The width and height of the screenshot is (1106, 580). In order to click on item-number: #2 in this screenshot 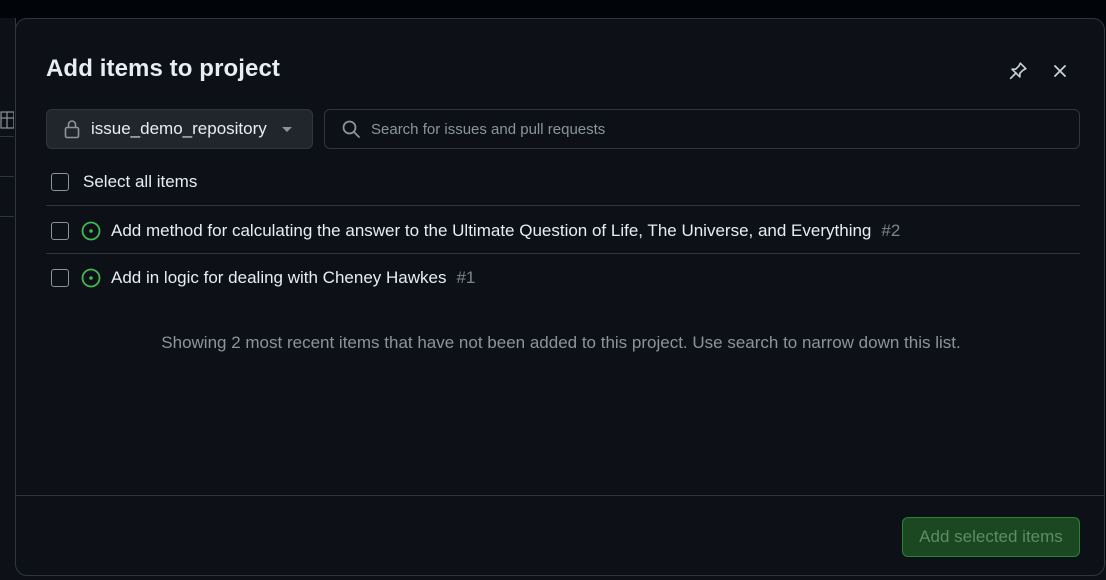, I will do `click(891, 230)`.